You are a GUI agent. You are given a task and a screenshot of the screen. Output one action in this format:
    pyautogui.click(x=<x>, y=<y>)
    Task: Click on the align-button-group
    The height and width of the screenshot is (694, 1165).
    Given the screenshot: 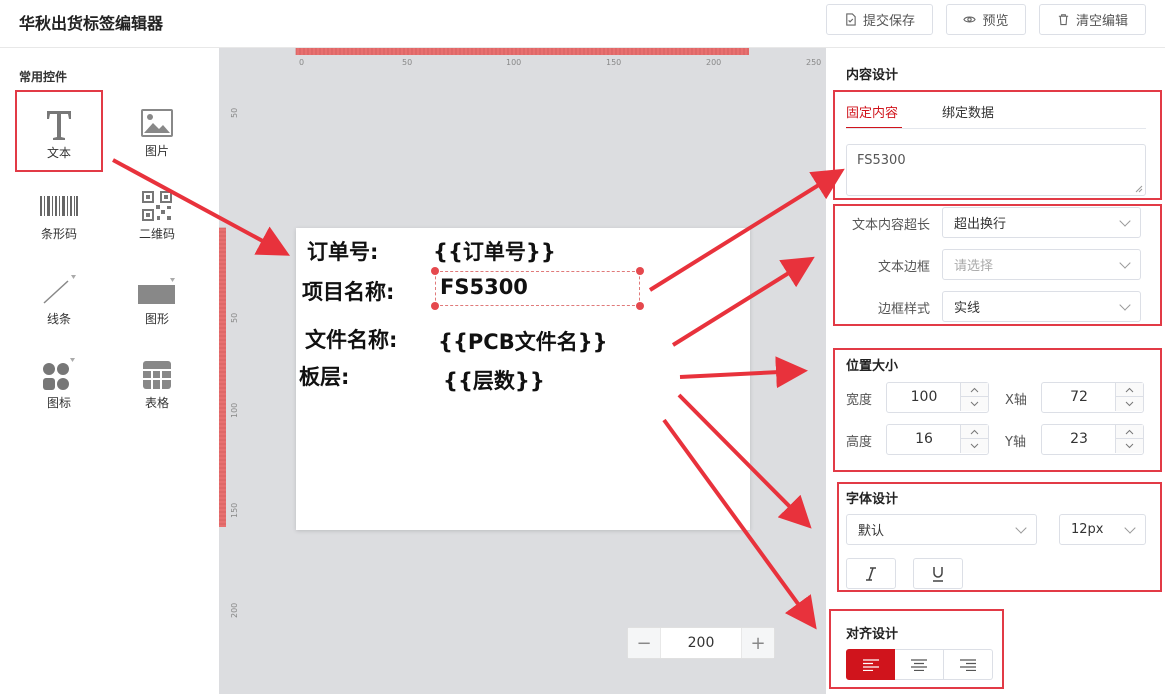 What is the action you would take?
    pyautogui.click(x=920, y=664)
    